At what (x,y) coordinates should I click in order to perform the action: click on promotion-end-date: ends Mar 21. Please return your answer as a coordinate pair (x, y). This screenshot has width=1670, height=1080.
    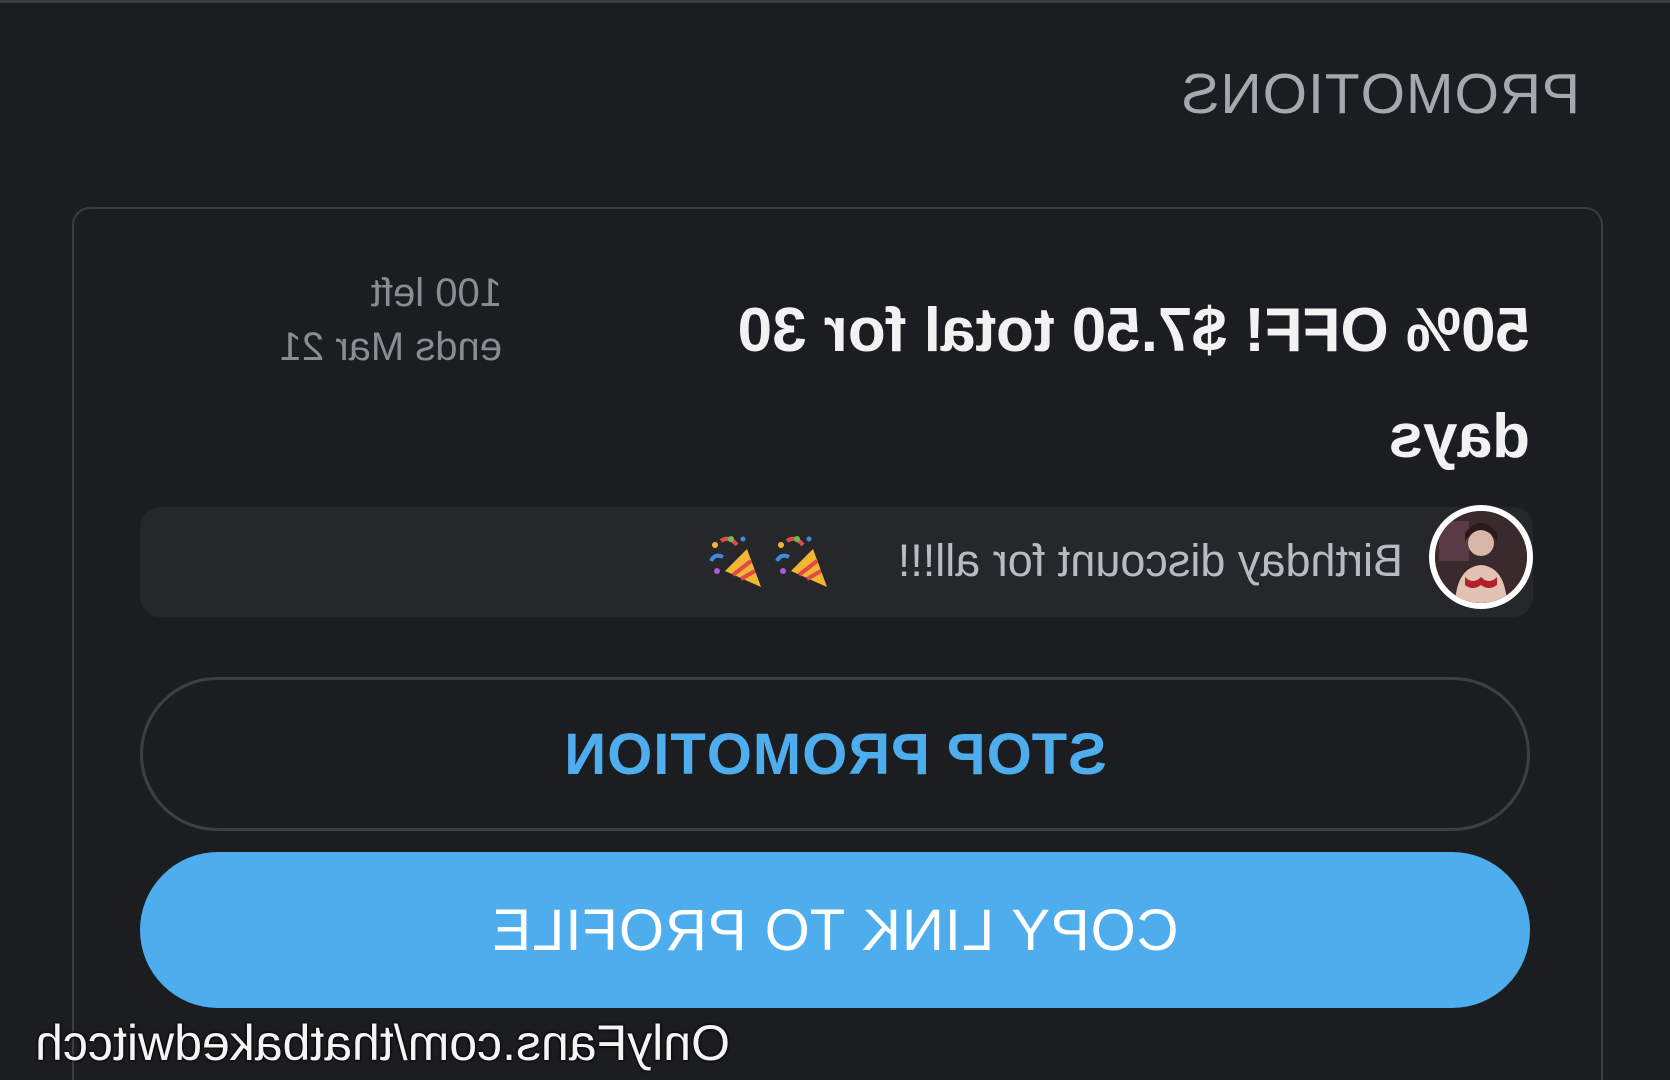
    Looking at the image, I should click on (390, 347).